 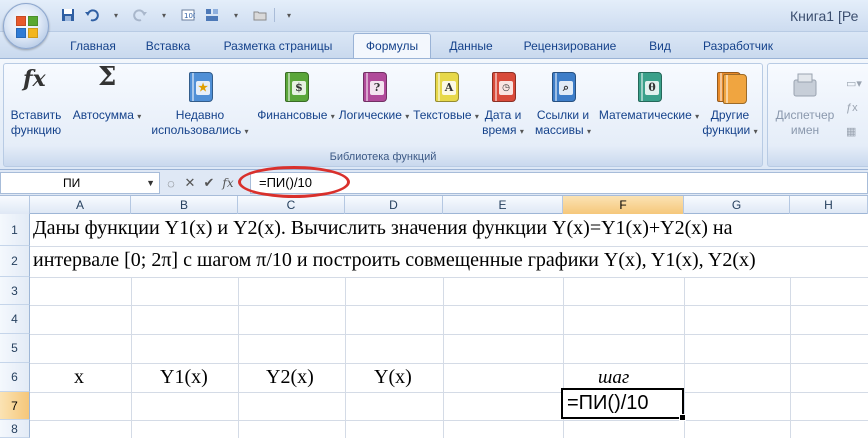 What do you see at coordinates (15, 230) in the screenshot?
I see `row-header-1: 1` at bounding box center [15, 230].